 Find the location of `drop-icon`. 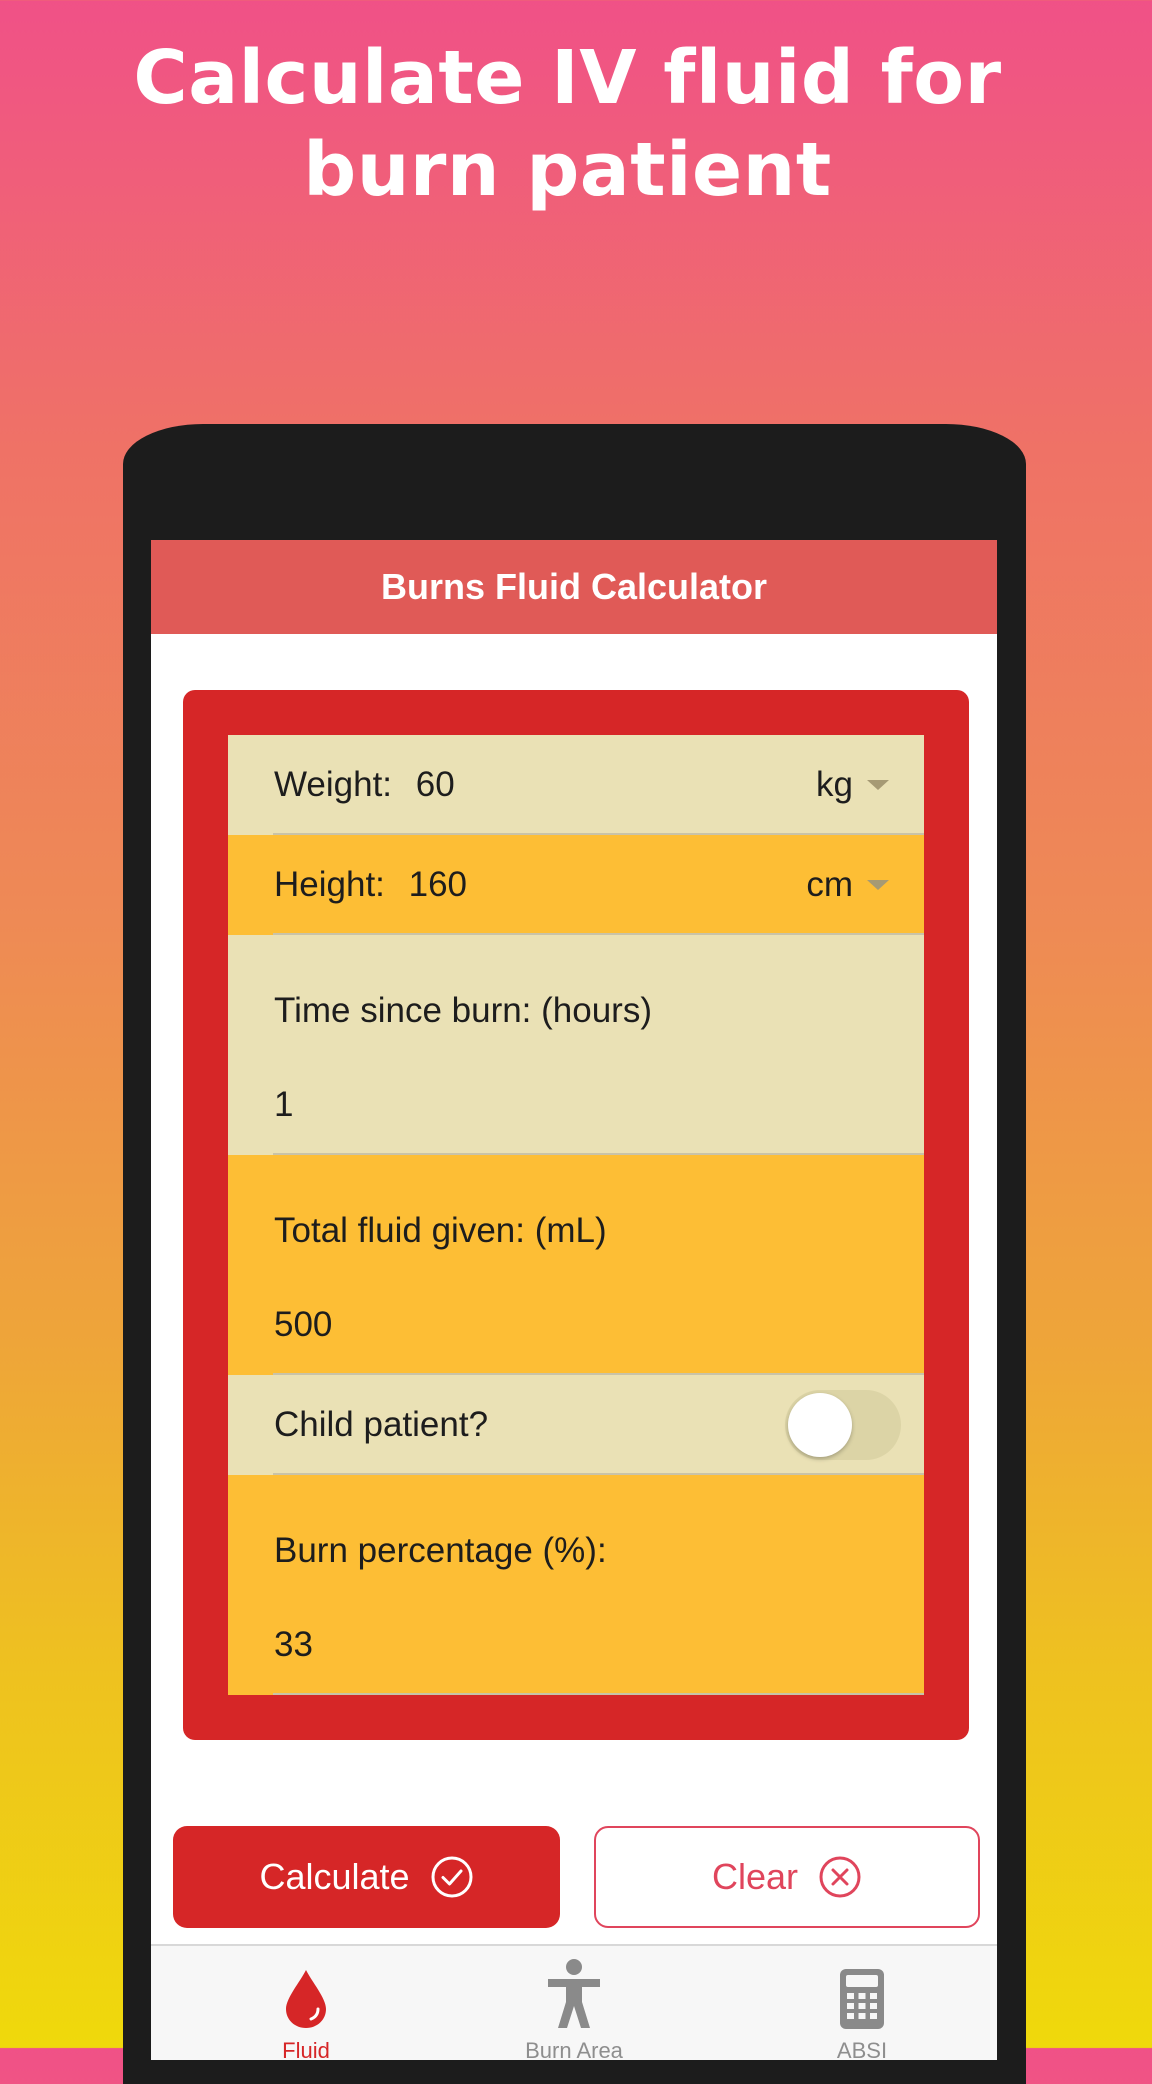

drop-icon is located at coordinates (306, 1999).